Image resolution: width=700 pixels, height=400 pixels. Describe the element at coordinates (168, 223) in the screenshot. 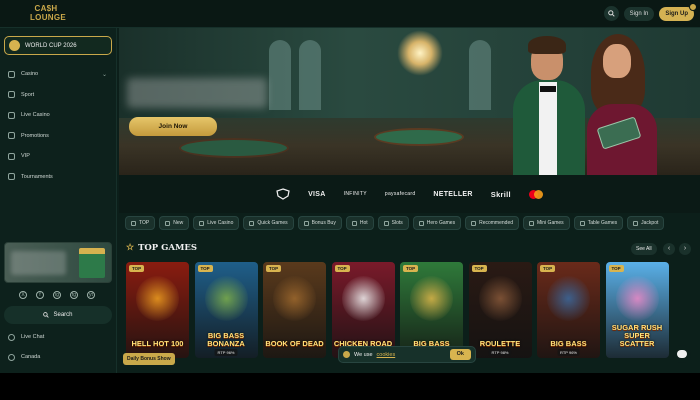

I see `new-icon` at that location.